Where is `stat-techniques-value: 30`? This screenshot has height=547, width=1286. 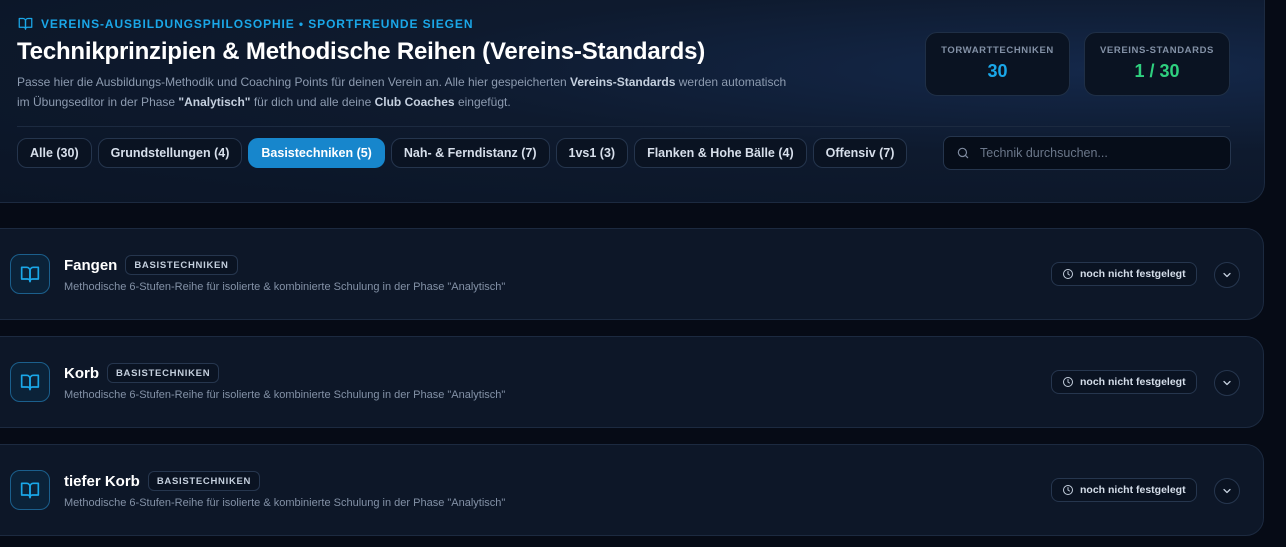
stat-techniques-value: 30 is located at coordinates (997, 71).